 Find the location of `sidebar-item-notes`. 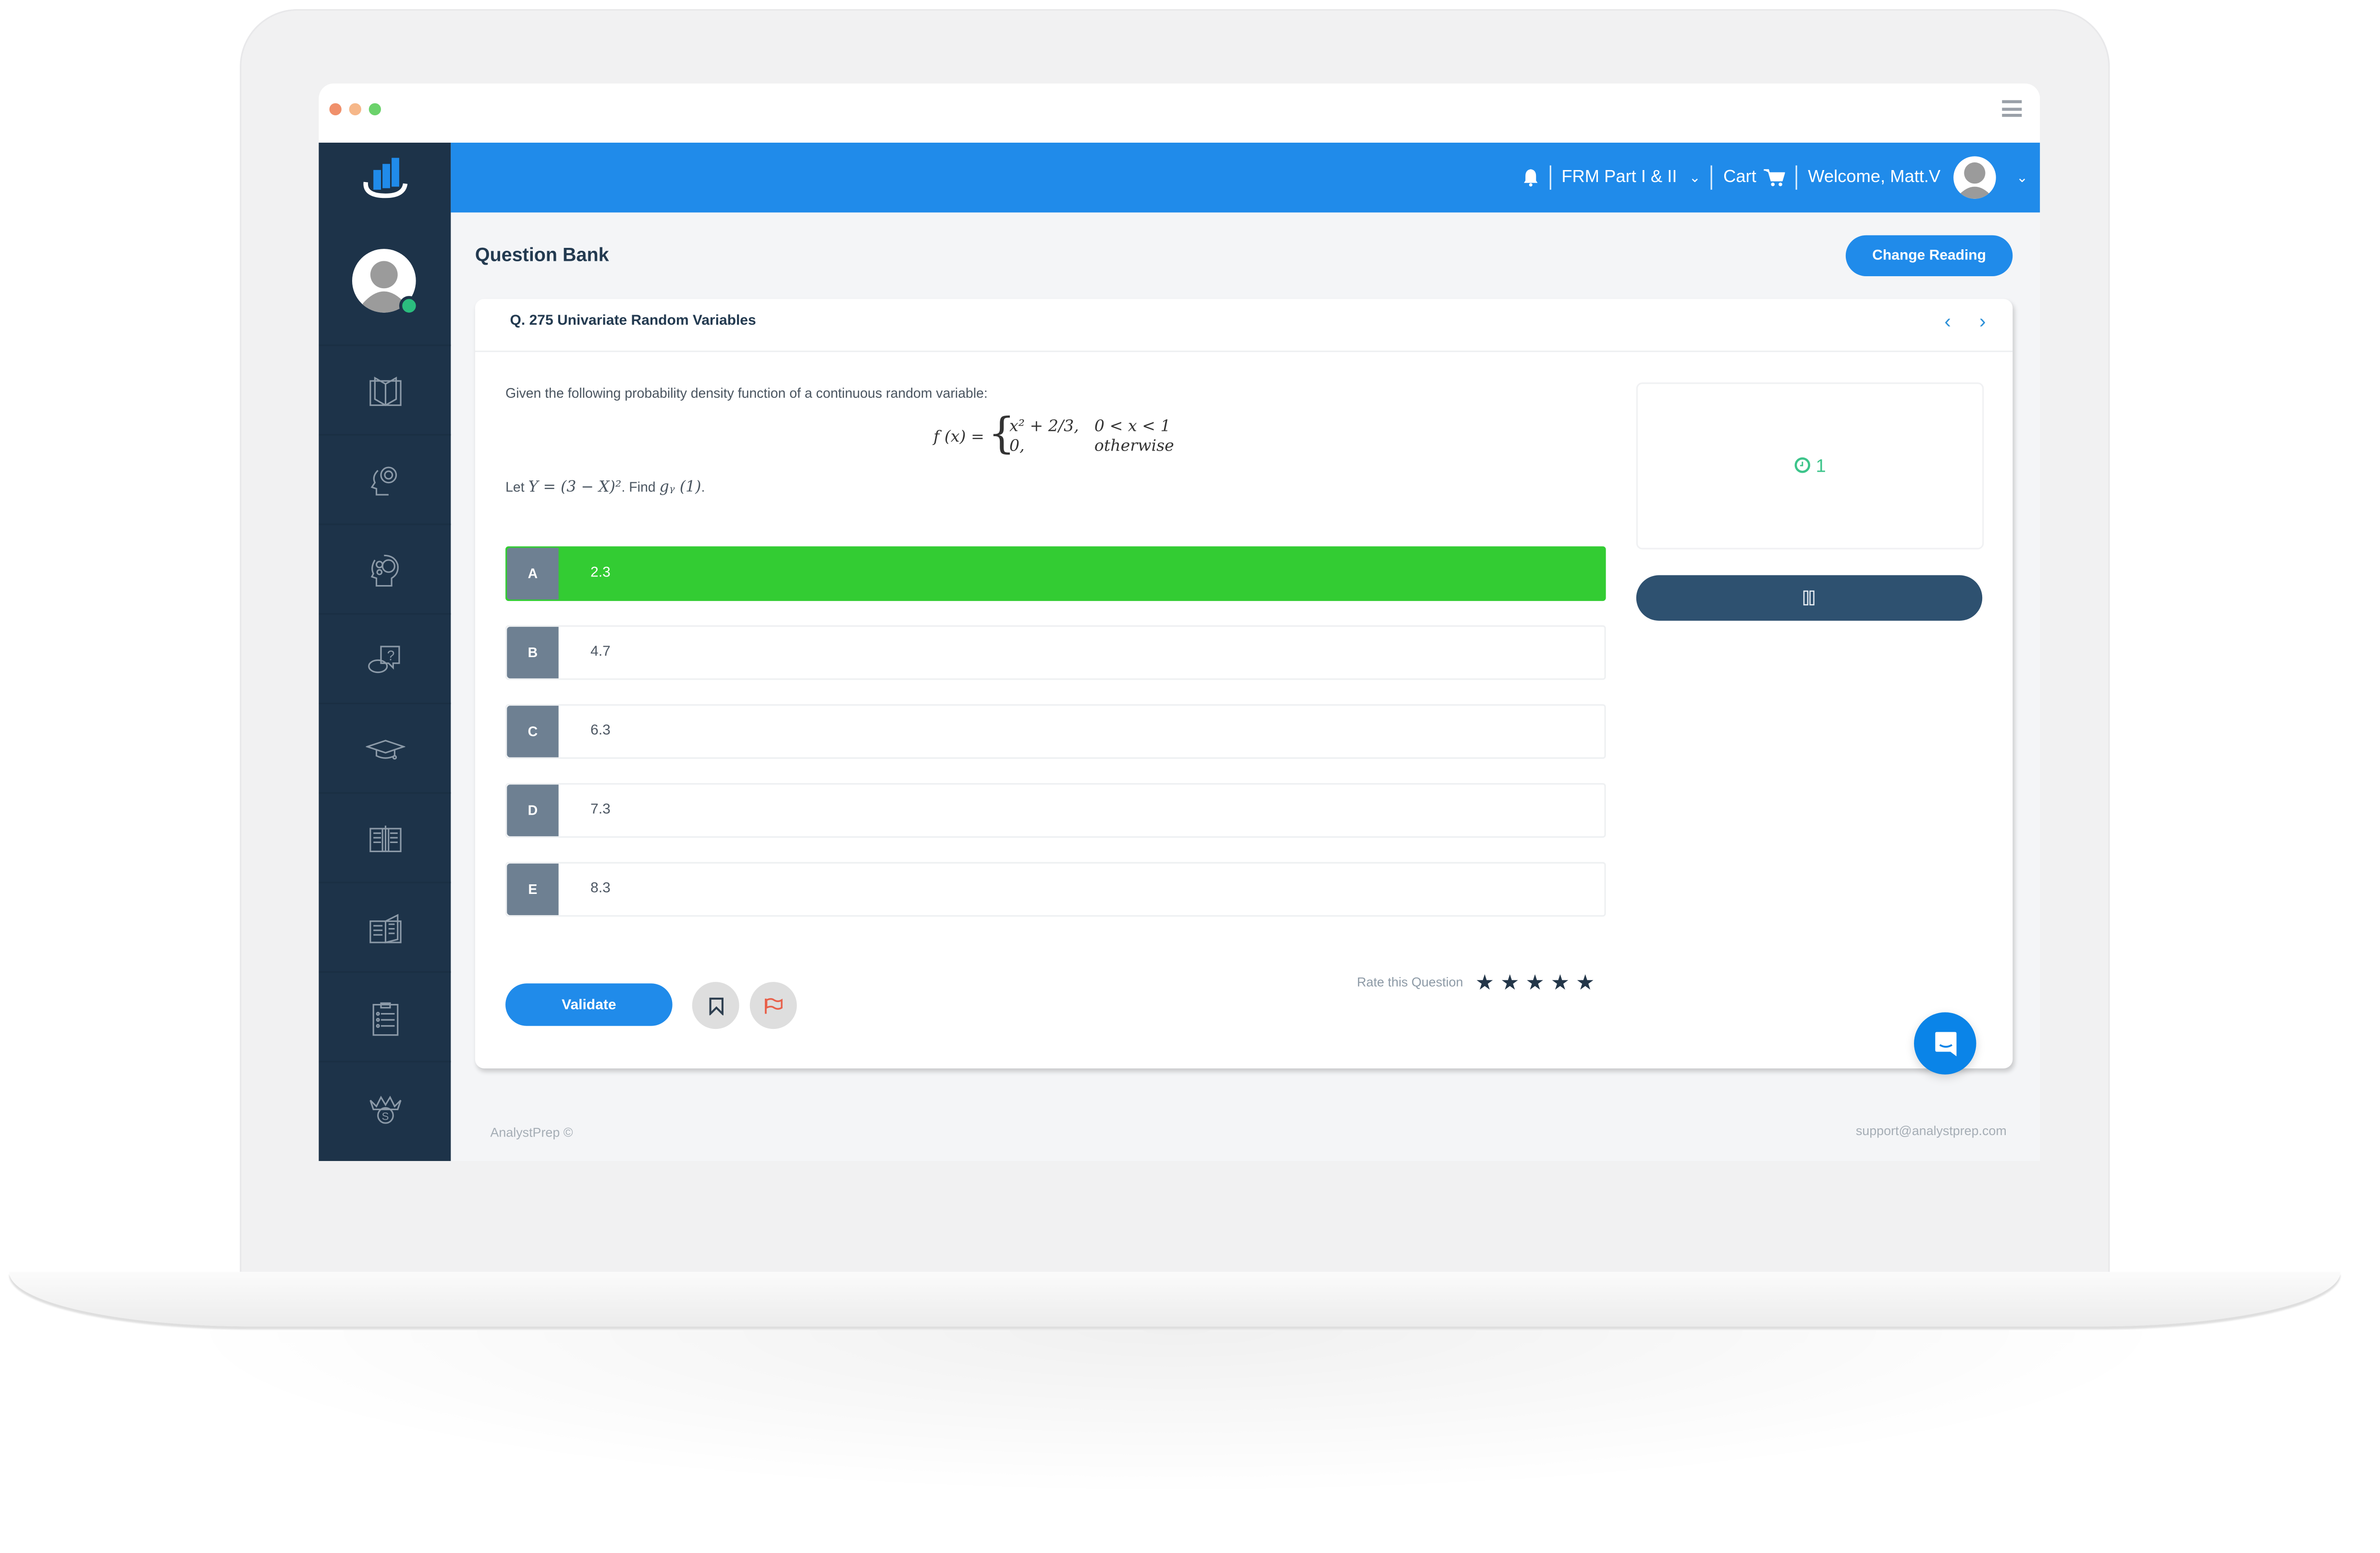

sidebar-item-notes is located at coordinates (385, 837).